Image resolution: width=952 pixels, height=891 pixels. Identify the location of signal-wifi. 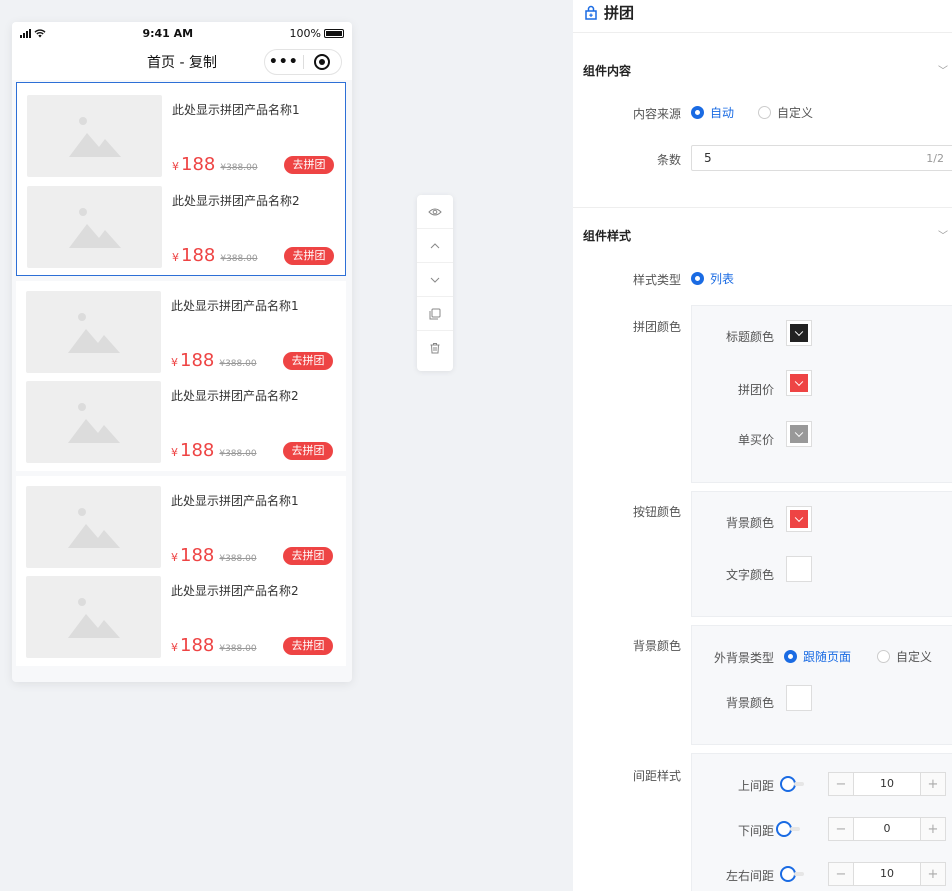
(33, 33).